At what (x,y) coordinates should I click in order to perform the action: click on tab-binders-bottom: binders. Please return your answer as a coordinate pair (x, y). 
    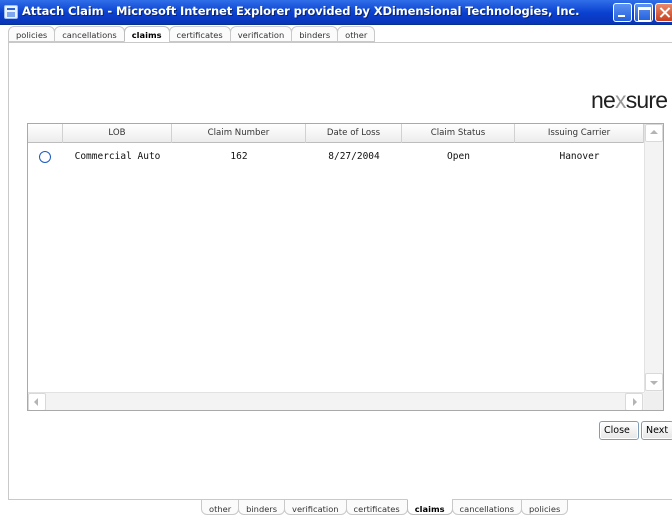
    Looking at the image, I should click on (262, 507).